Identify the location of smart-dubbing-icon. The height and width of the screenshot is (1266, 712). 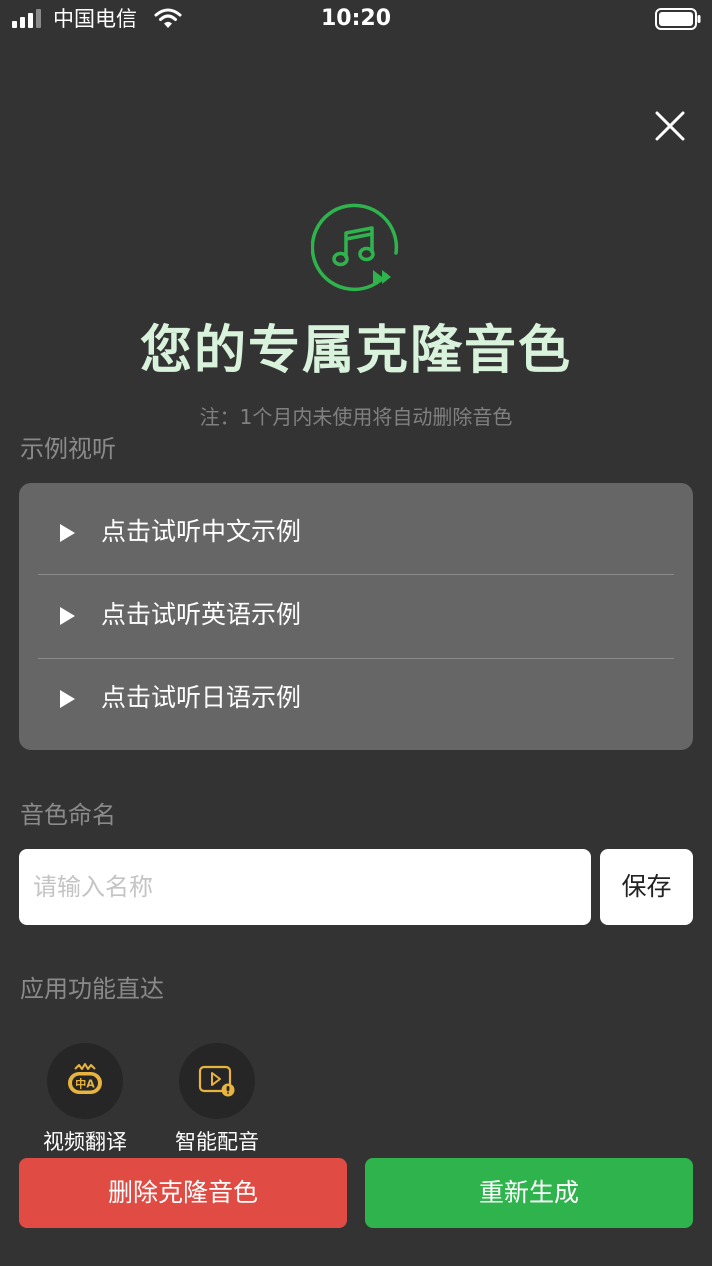
(216, 1081).